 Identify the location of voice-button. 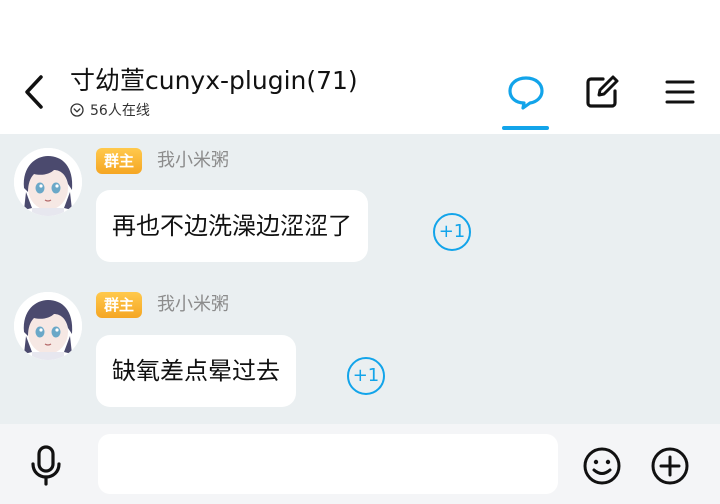
(46, 465).